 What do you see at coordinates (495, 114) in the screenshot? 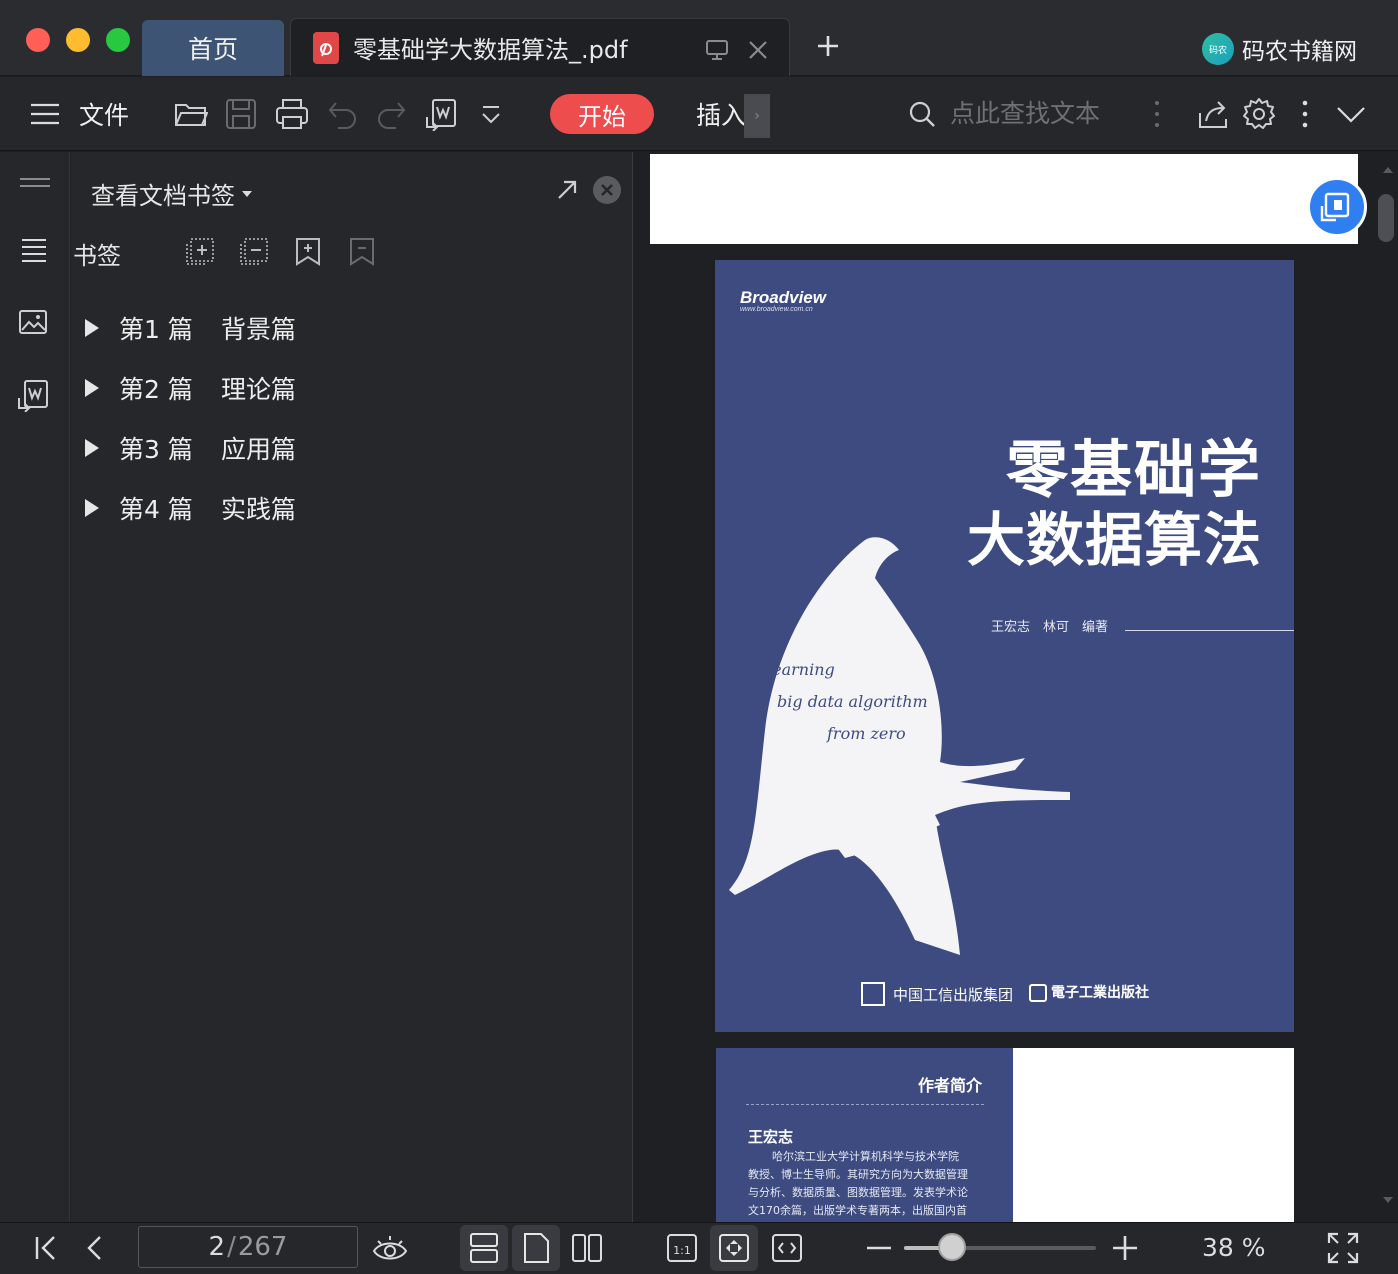
I see `more-tools-dropdown-icon` at bounding box center [495, 114].